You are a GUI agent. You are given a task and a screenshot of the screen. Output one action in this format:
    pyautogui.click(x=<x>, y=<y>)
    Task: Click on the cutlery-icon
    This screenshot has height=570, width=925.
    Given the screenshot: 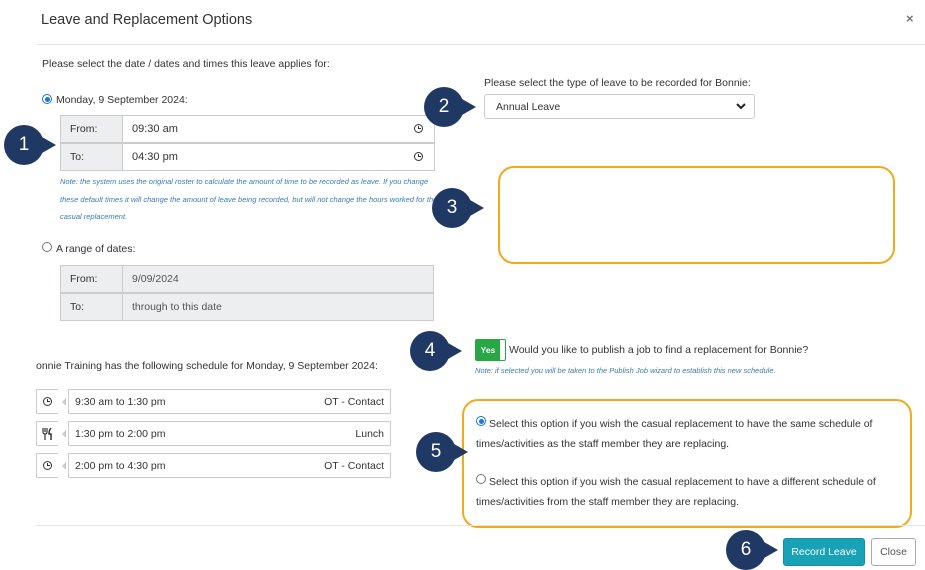 What is the action you would take?
    pyautogui.click(x=47, y=433)
    